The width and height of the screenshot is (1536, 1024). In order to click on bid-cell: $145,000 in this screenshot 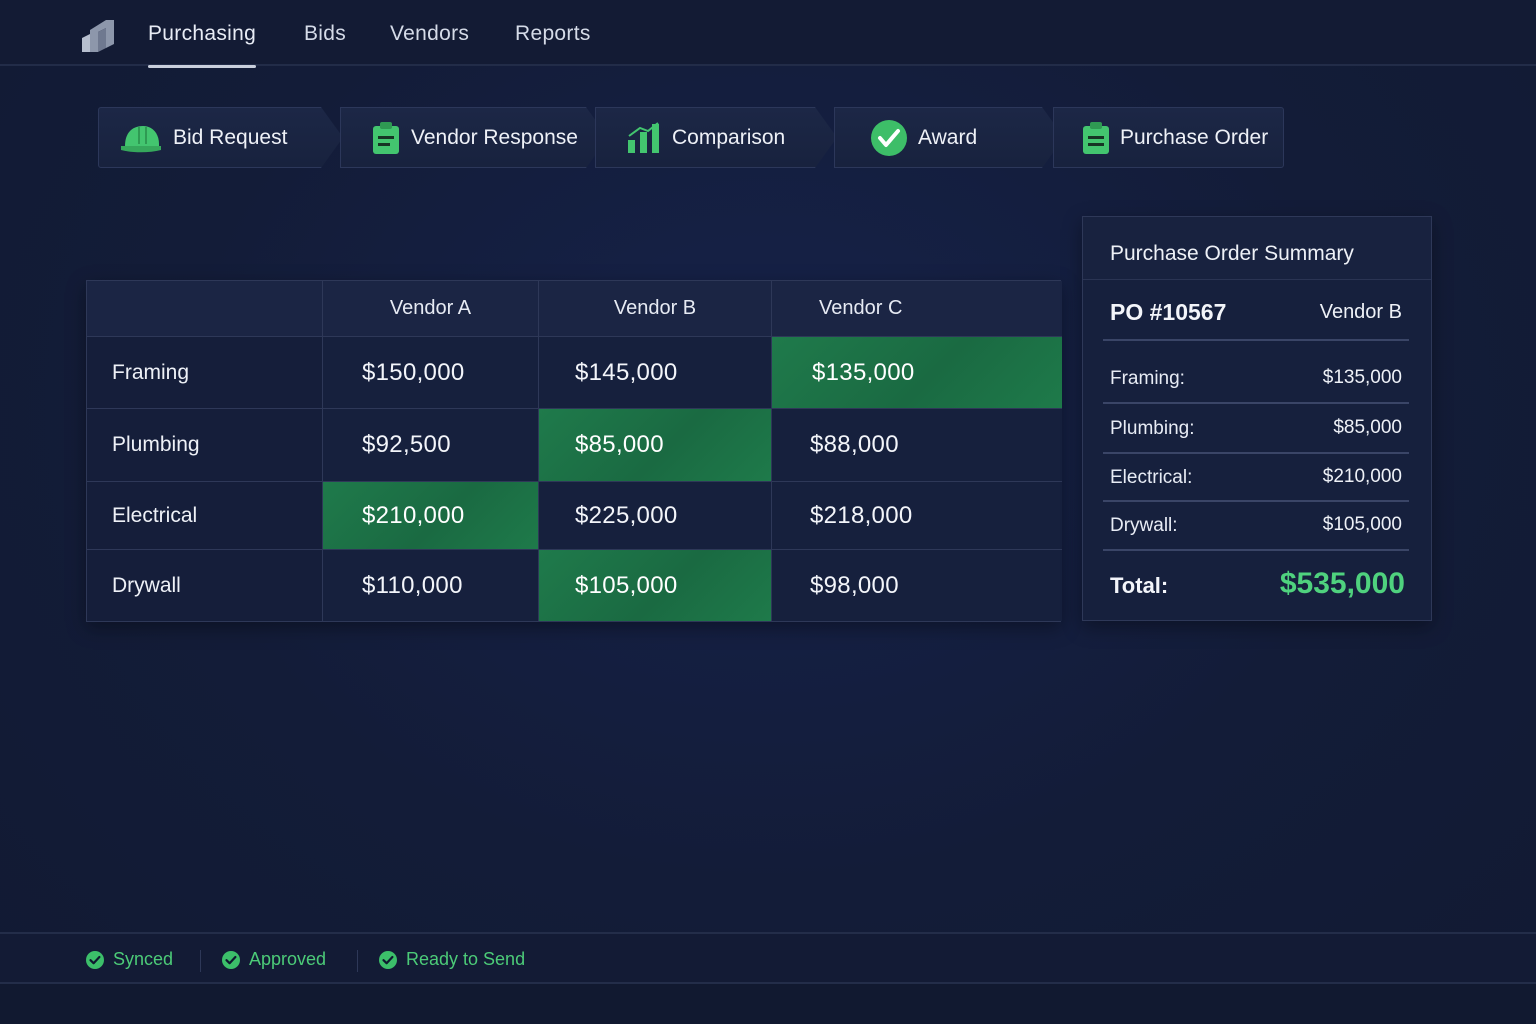, I will do `click(655, 373)`.